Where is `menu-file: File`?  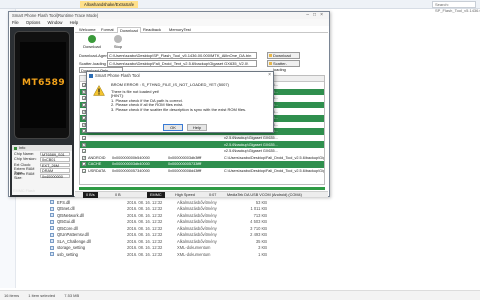
menu-file: File is located at coordinates (15, 22).